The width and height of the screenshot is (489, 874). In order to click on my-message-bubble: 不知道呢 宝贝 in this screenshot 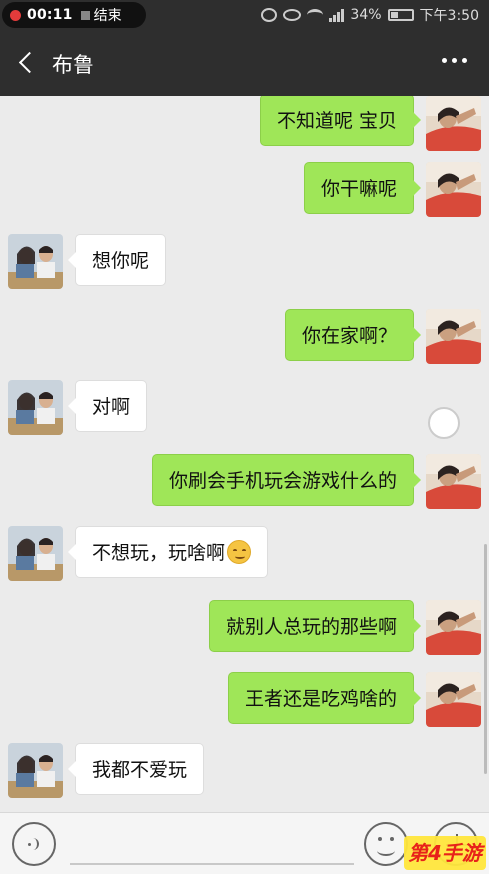, I will do `click(340, 121)`.